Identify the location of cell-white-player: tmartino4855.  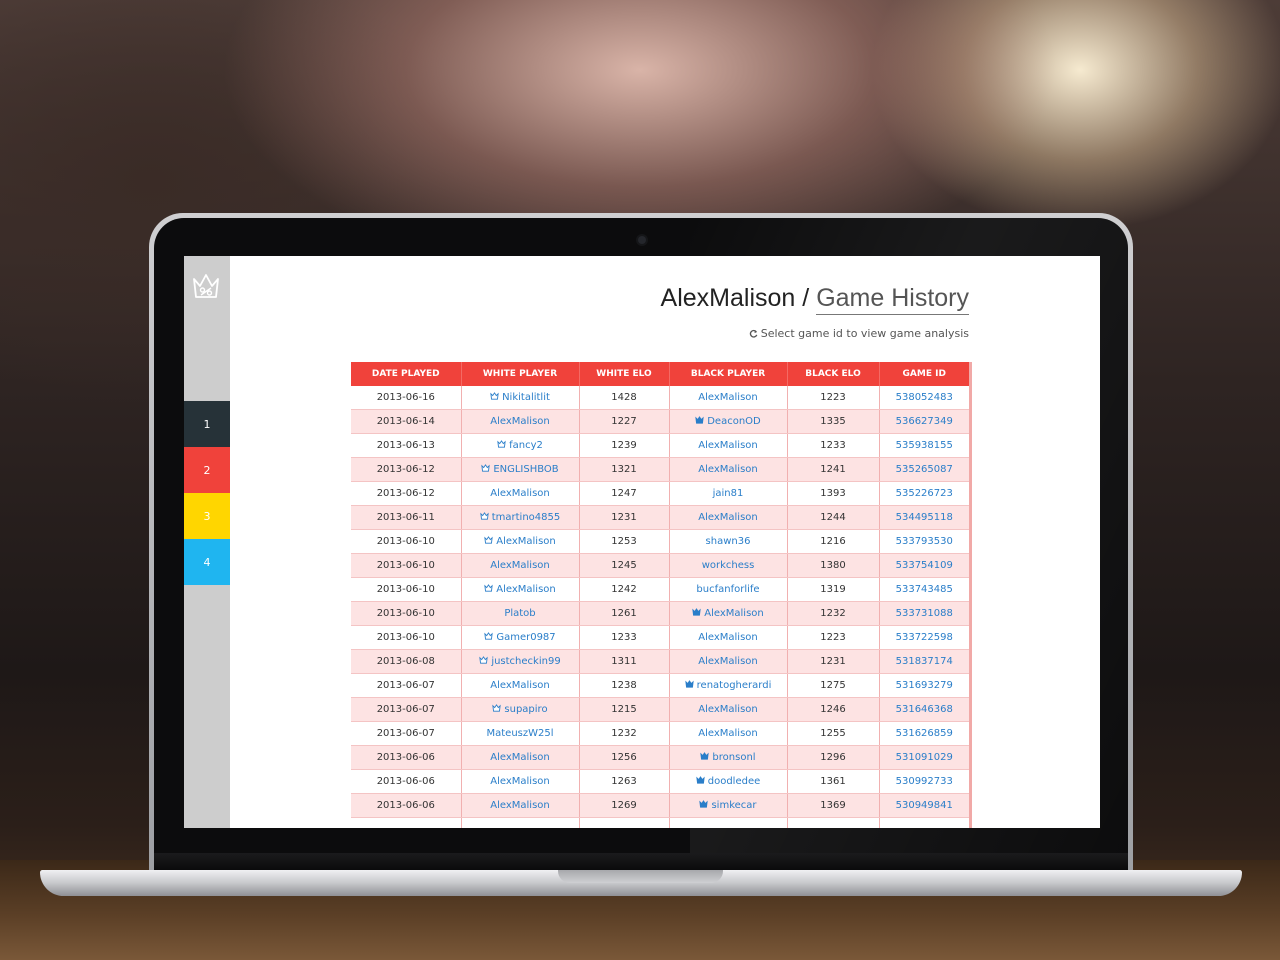
(520, 517).